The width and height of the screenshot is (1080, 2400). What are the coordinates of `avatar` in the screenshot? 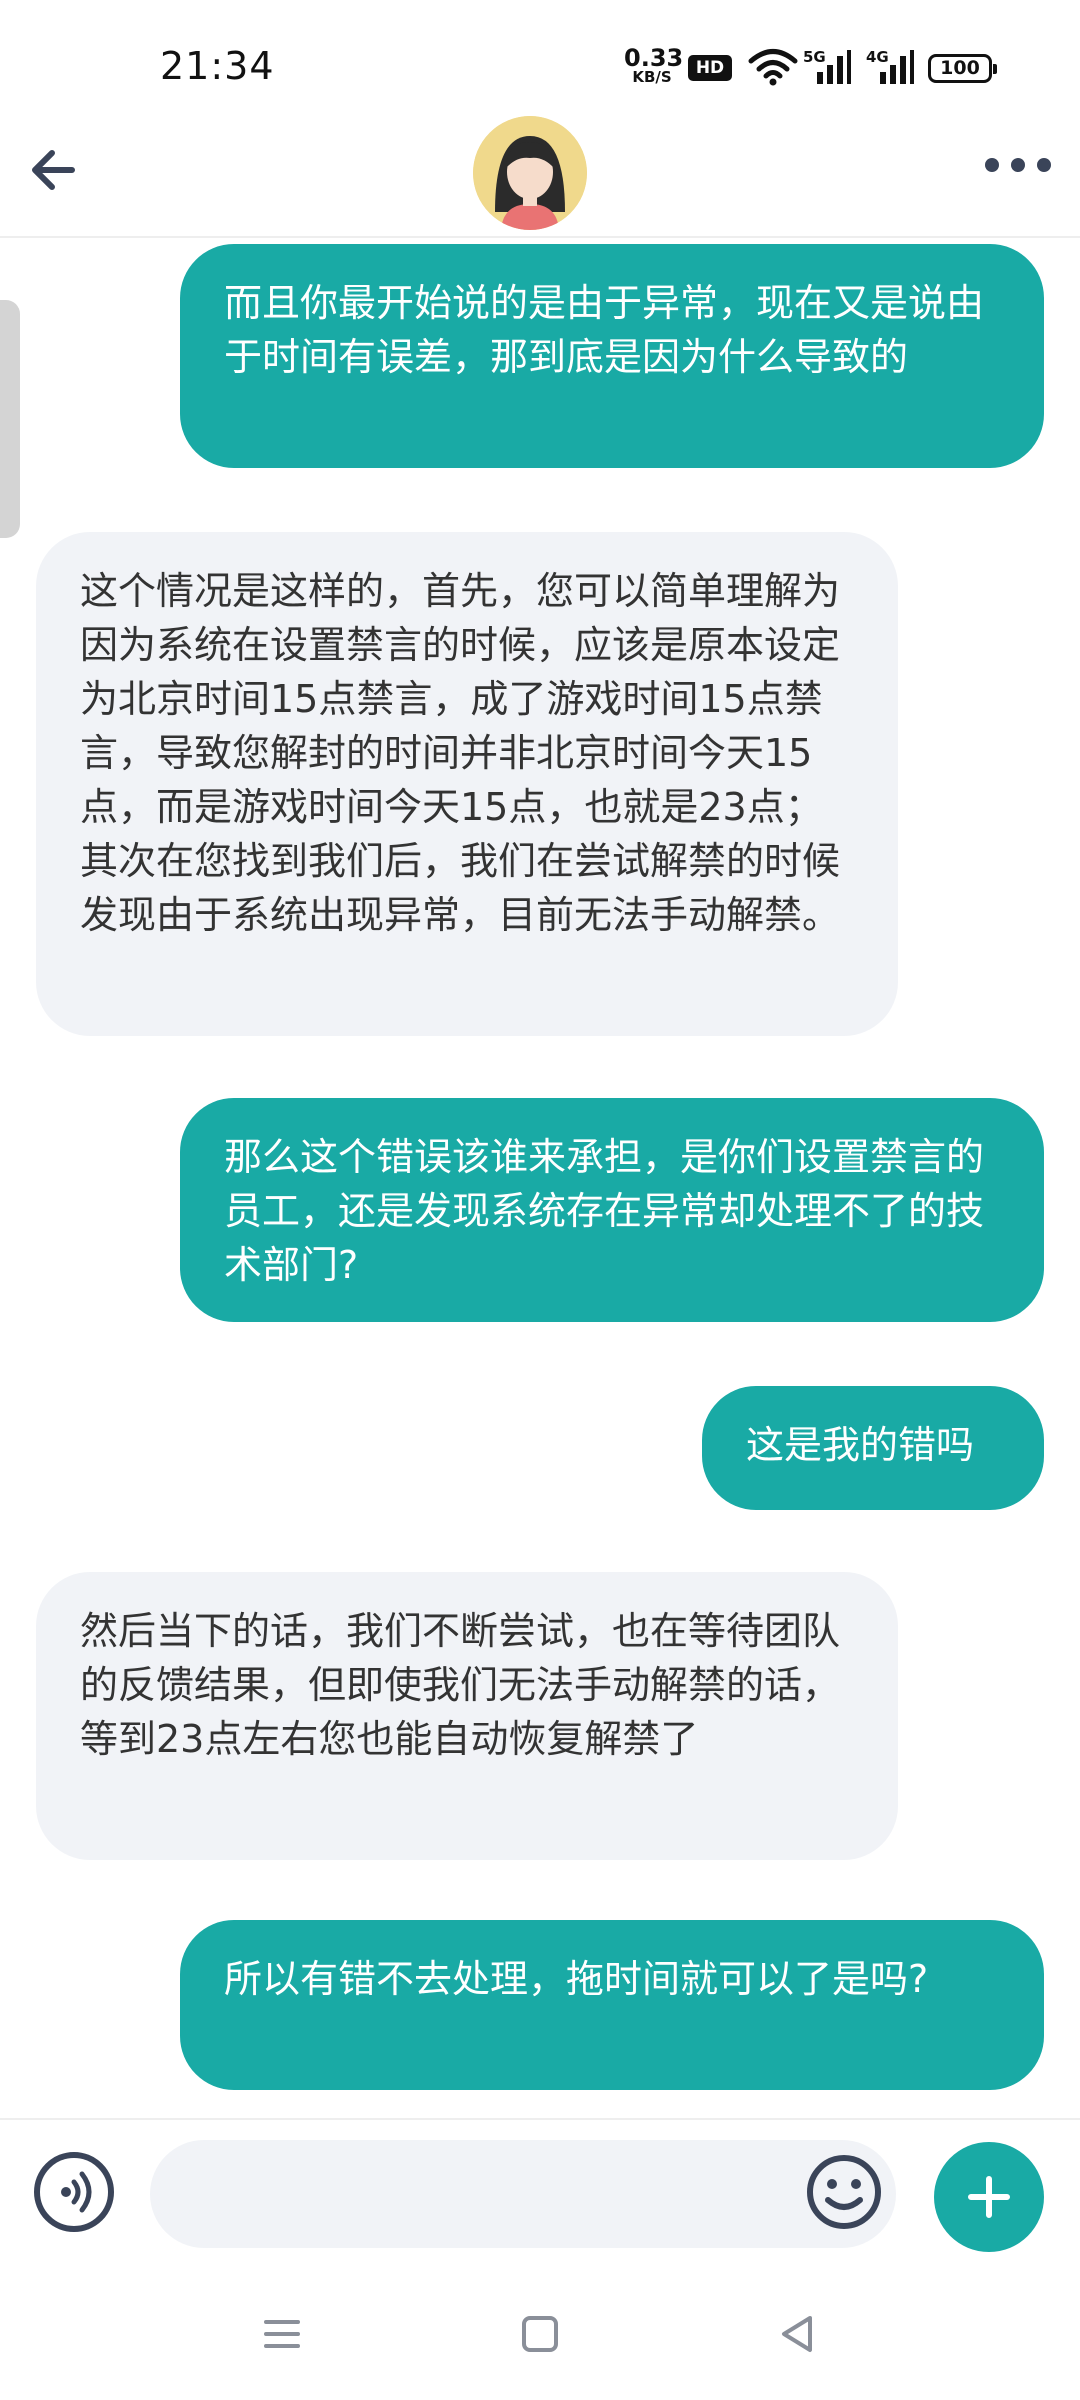 It's located at (530, 173).